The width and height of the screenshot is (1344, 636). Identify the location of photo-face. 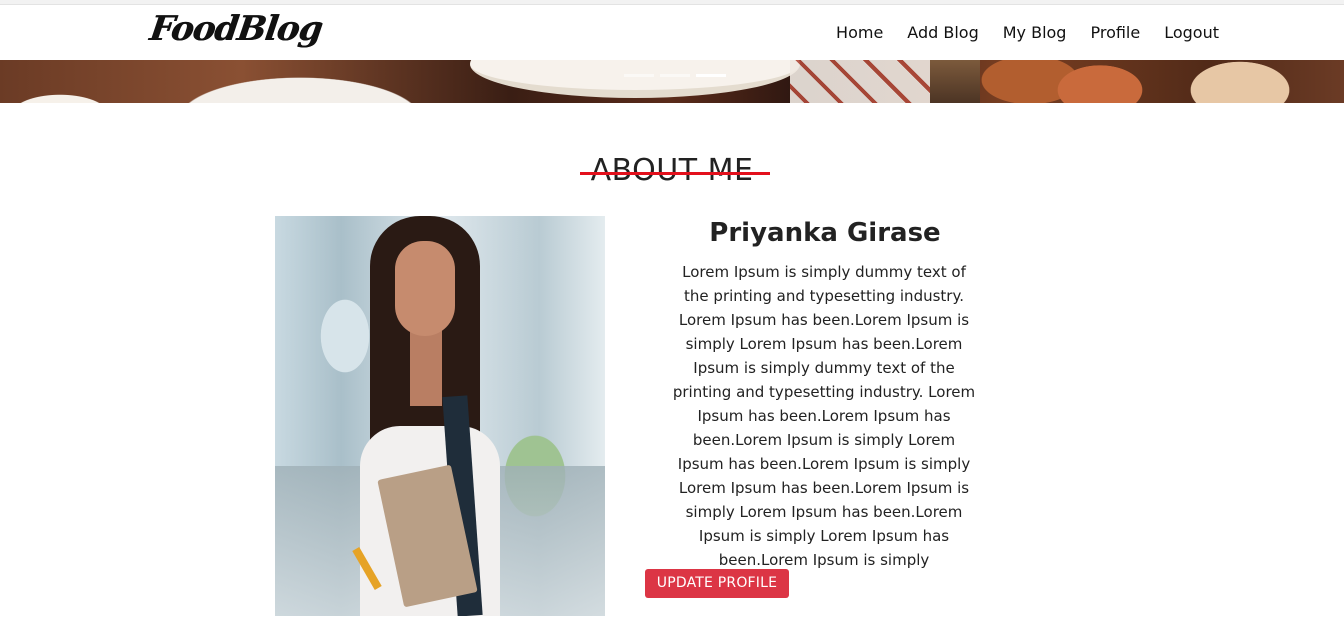
(425, 288).